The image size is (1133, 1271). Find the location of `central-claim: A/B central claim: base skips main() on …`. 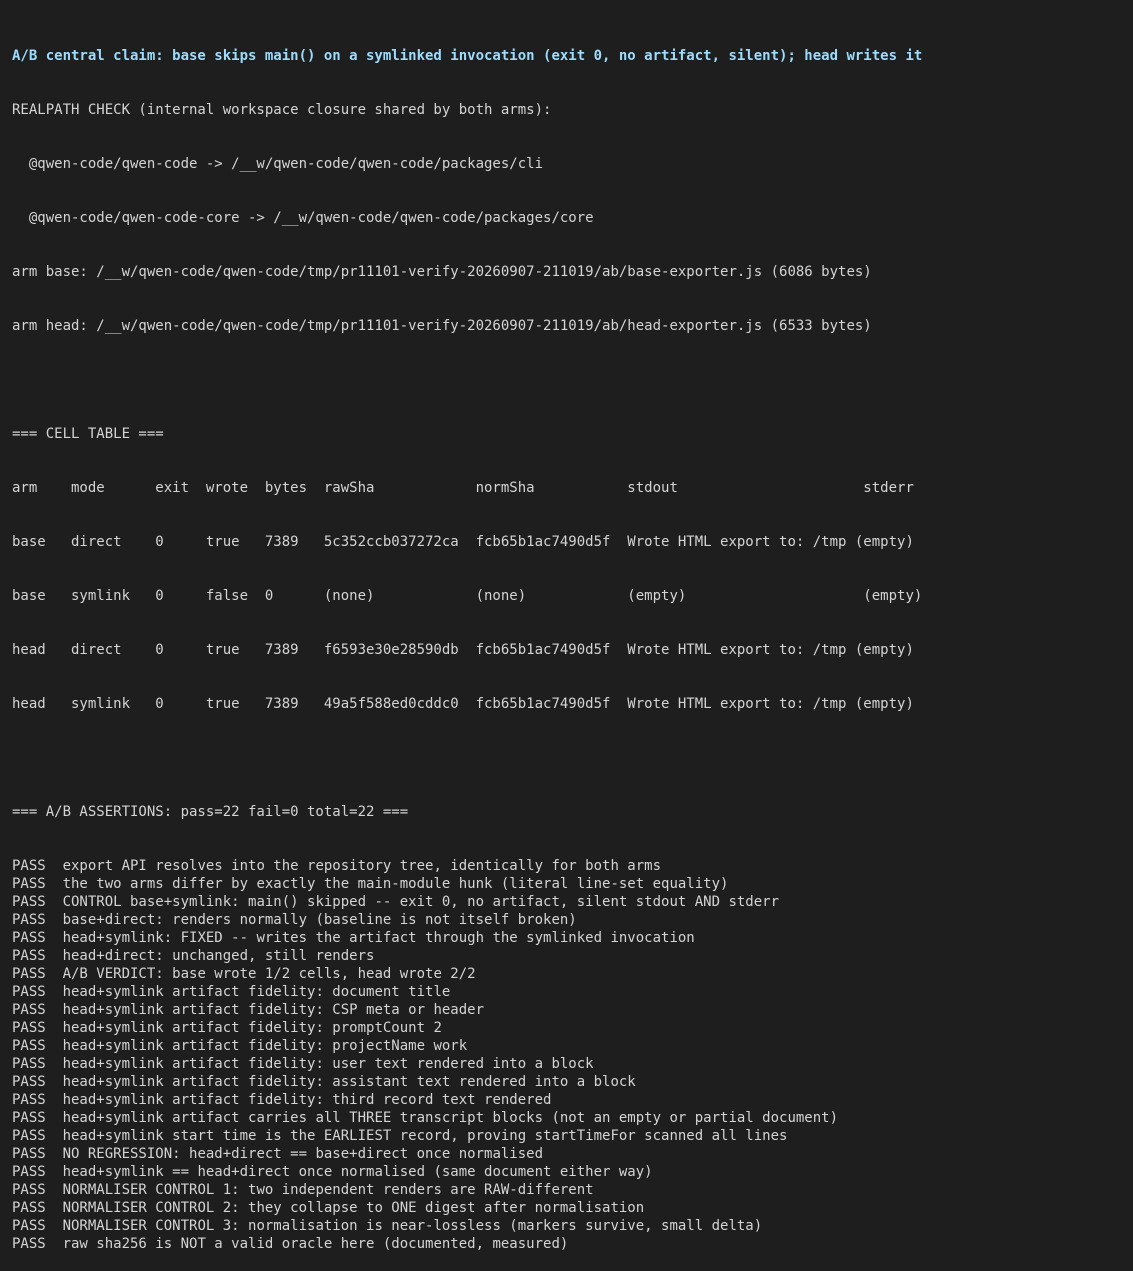

central-claim: A/B central claim: base skips main() on … is located at coordinates (467, 56).